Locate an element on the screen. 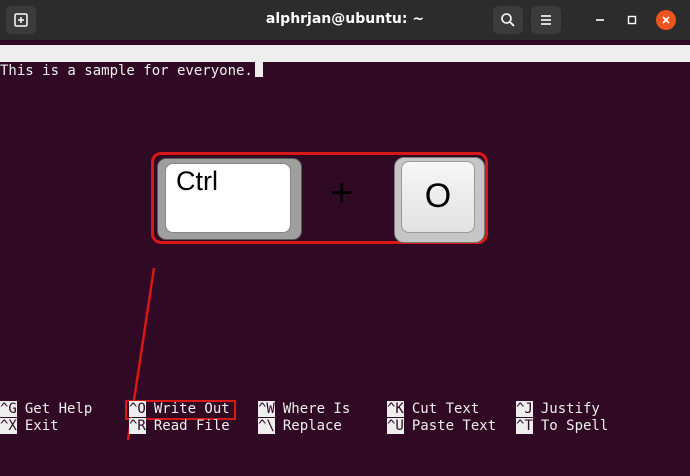 The height and width of the screenshot is (476, 690). text-cursor is located at coordinates (258, 69).